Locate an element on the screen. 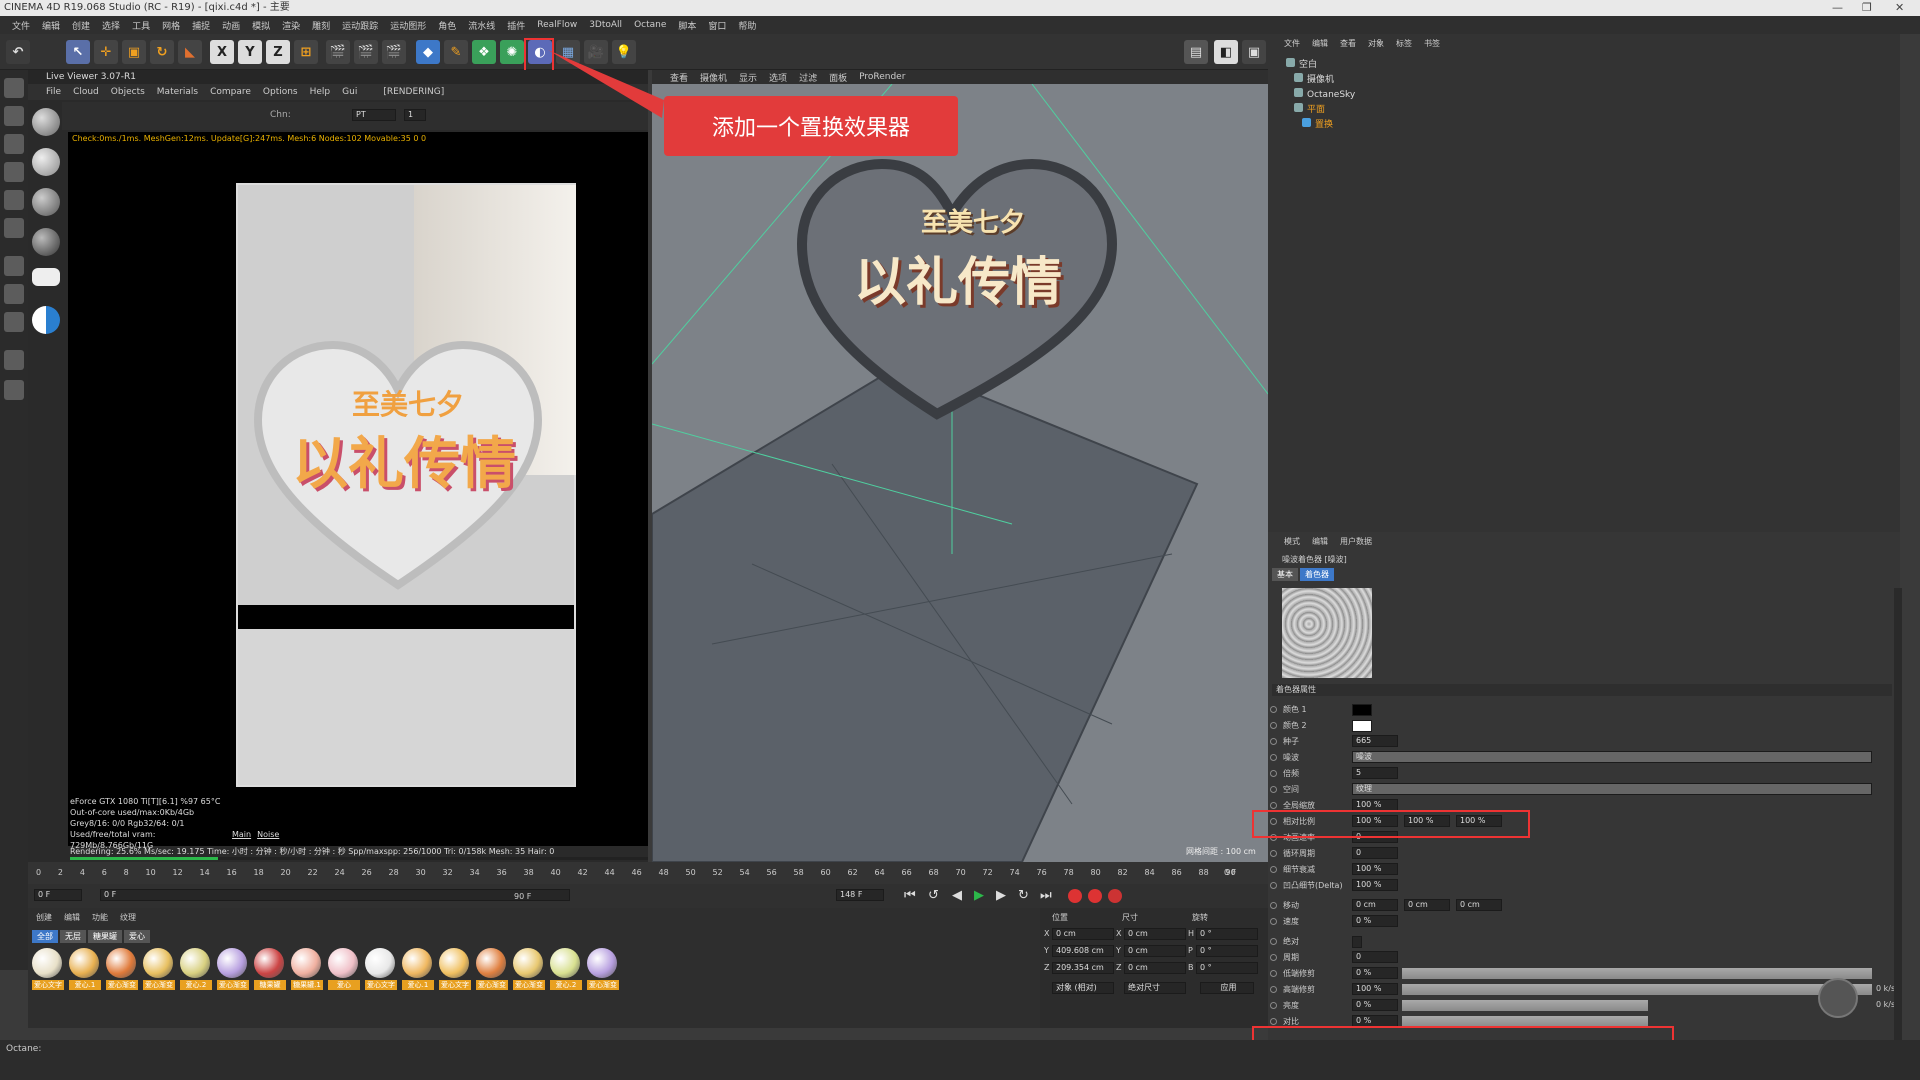  size-mode-select: 绝对尺寸 is located at coordinates (1155, 988).